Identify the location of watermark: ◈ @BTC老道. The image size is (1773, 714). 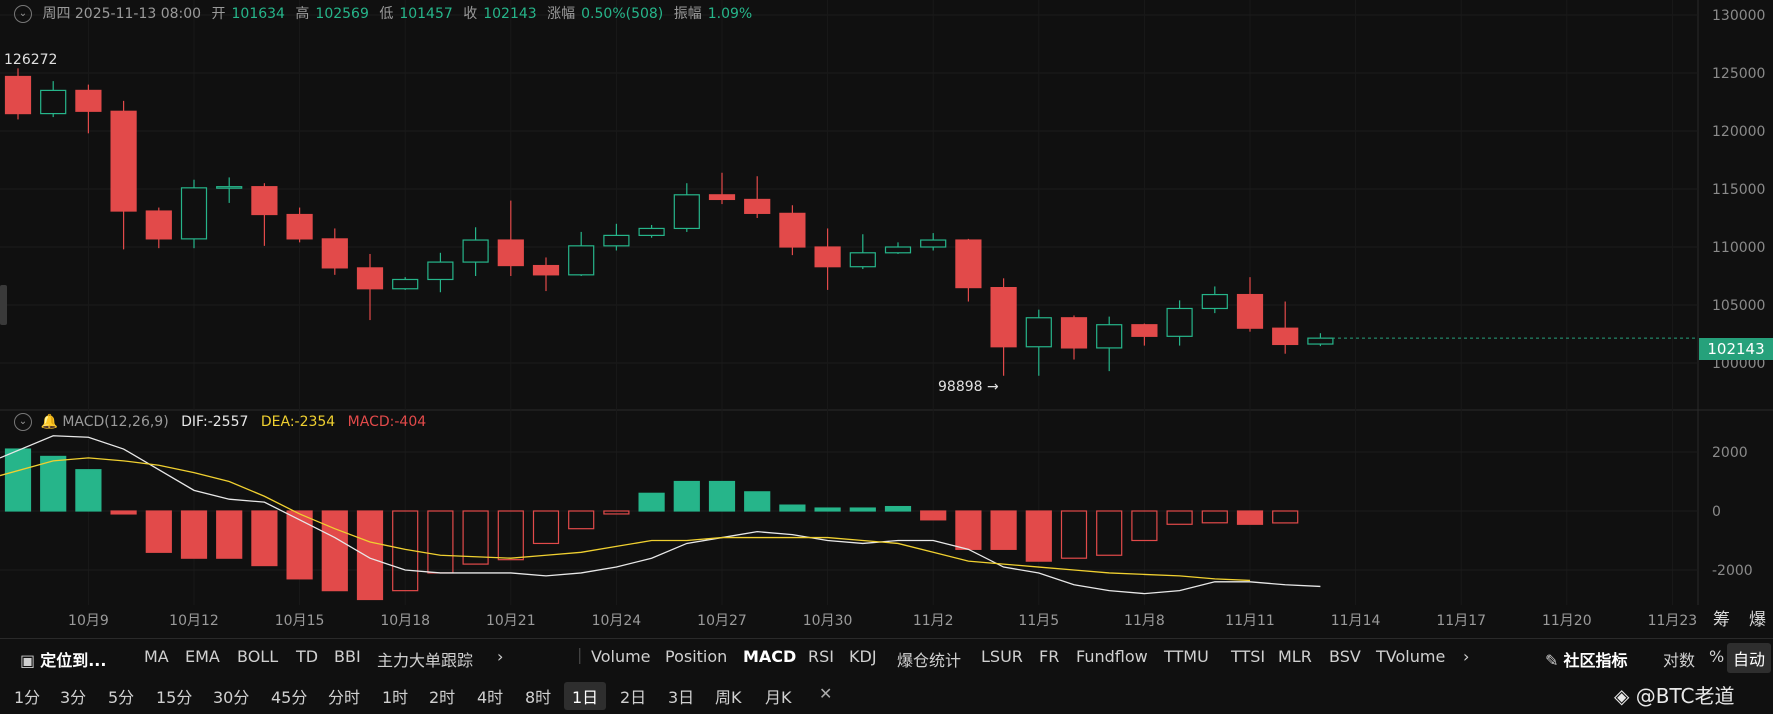
(1674, 696).